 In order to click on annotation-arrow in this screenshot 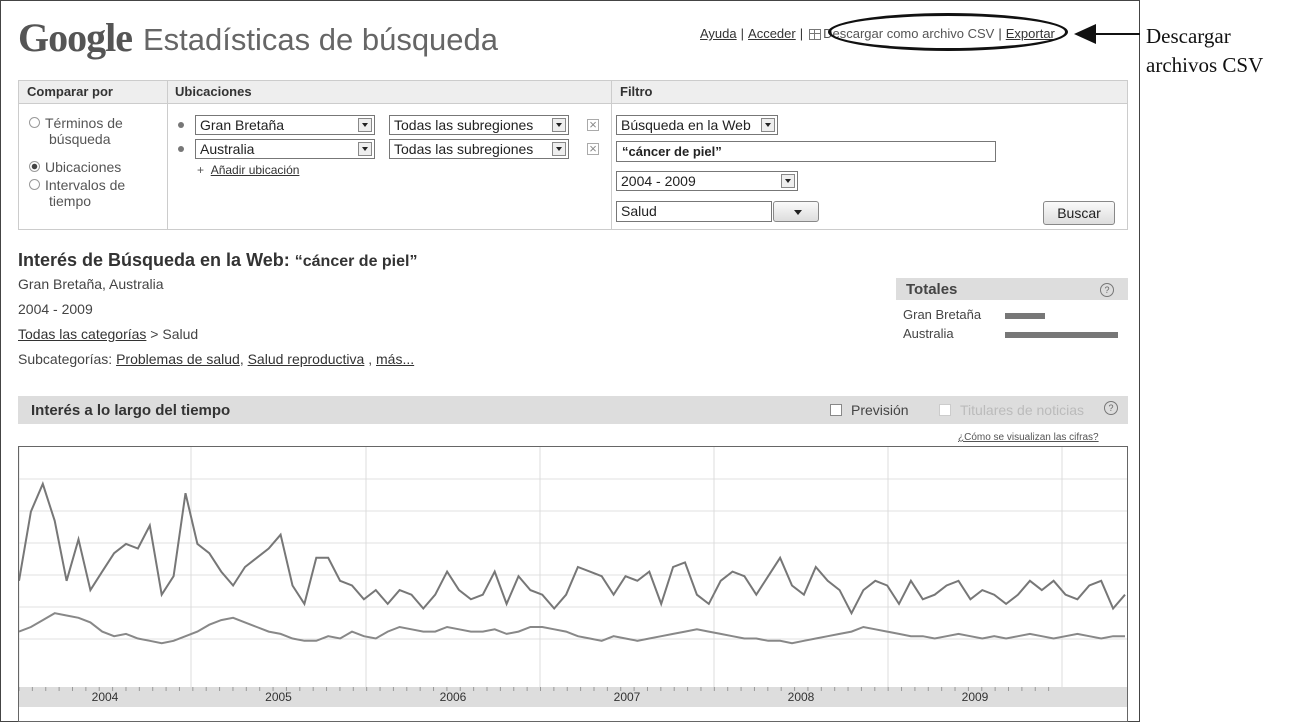, I will do `click(1116, 34)`.